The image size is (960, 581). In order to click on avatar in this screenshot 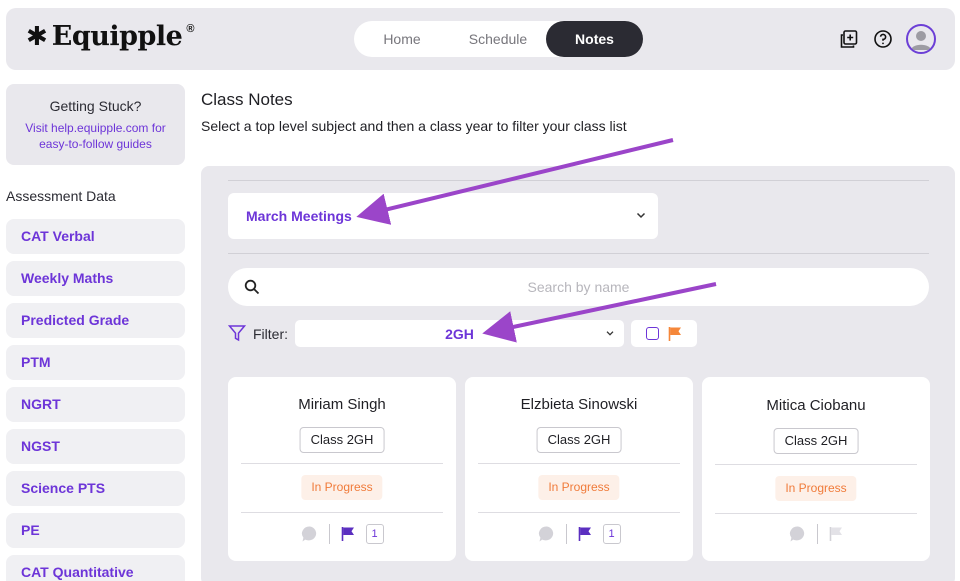, I will do `click(921, 39)`.